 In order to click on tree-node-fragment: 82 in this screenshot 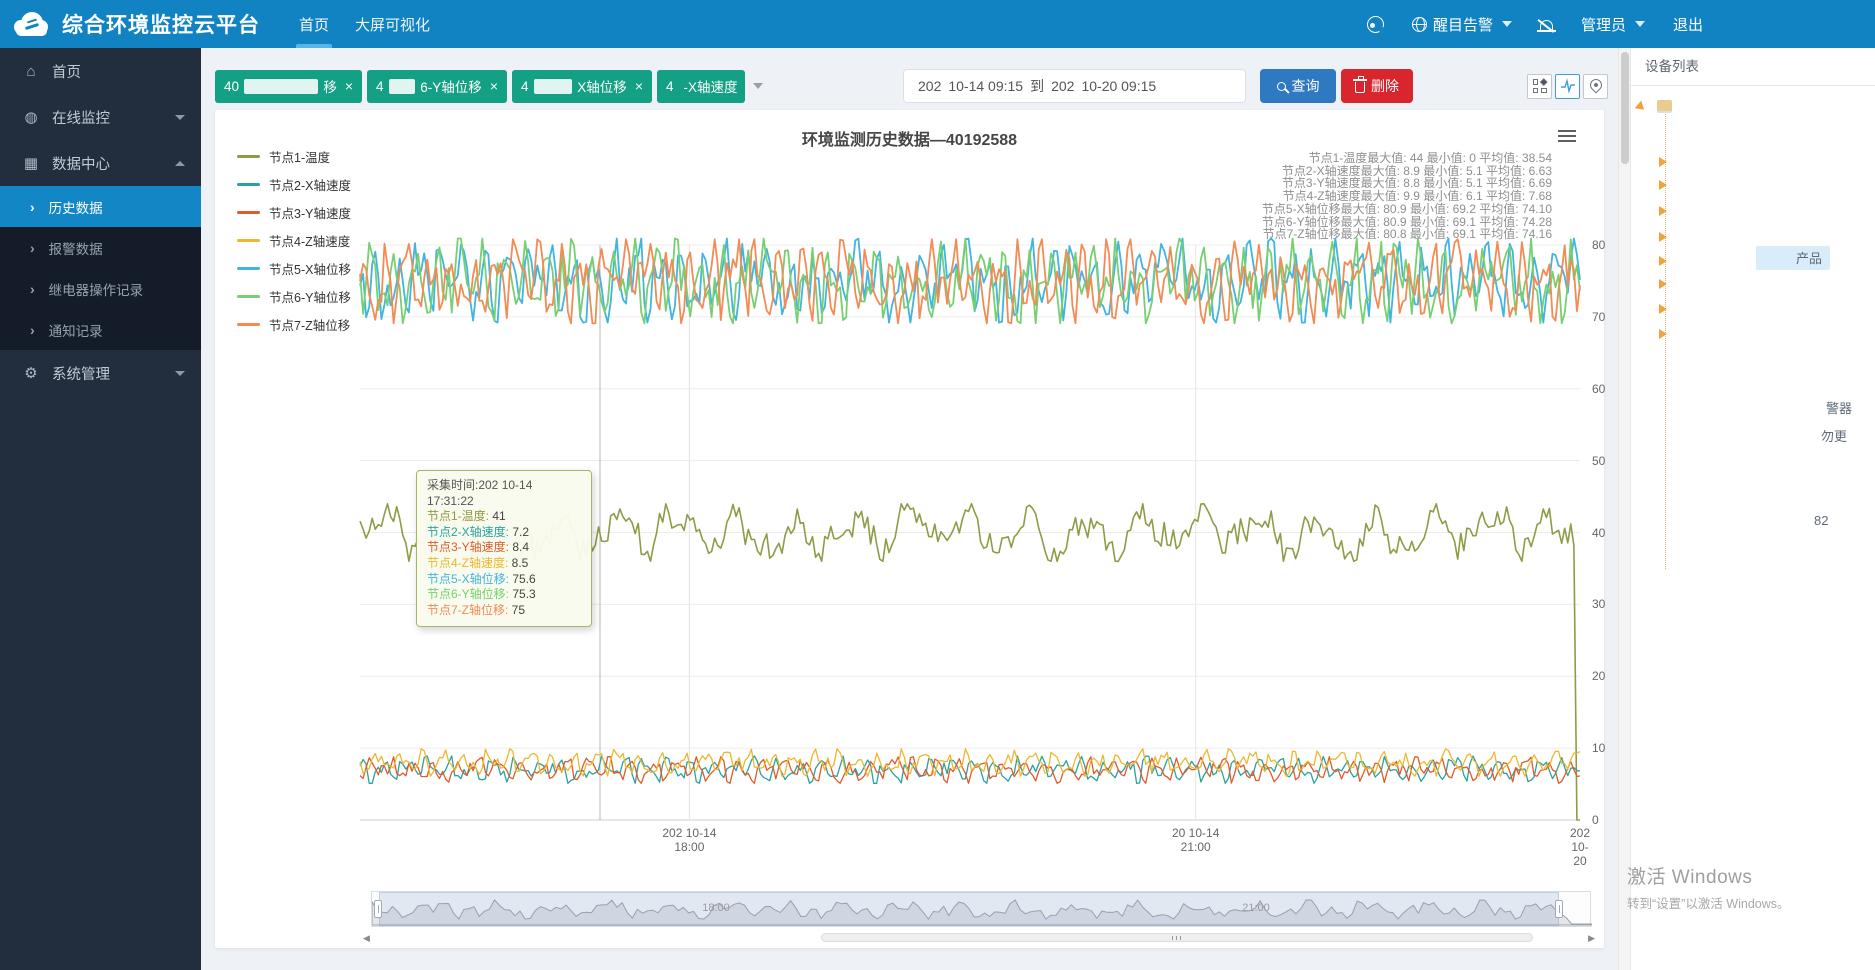, I will do `click(1821, 520)`.